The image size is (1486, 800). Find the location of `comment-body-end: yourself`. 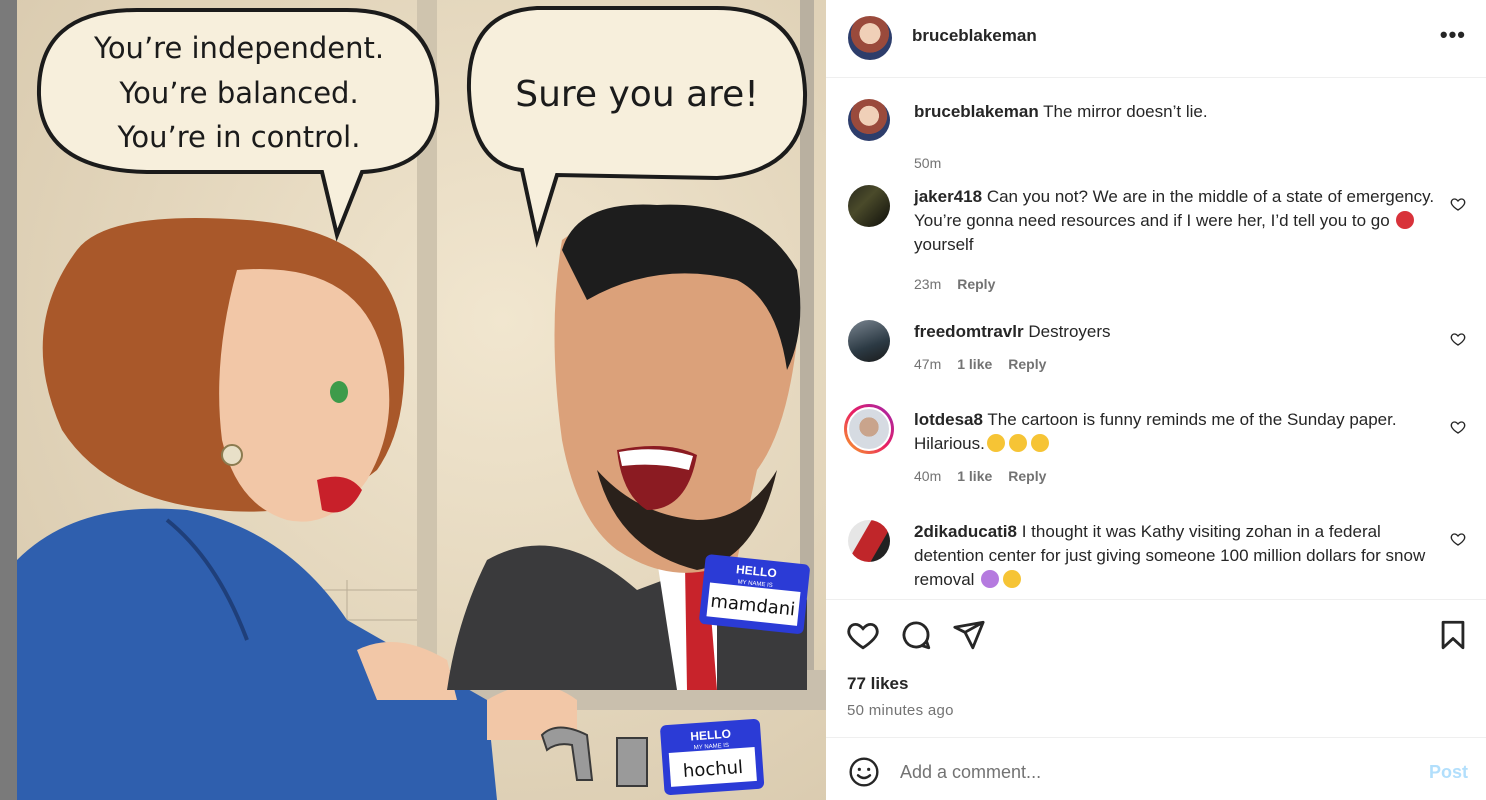

comment-body-end: yourself is located at coordinates (944, 244).